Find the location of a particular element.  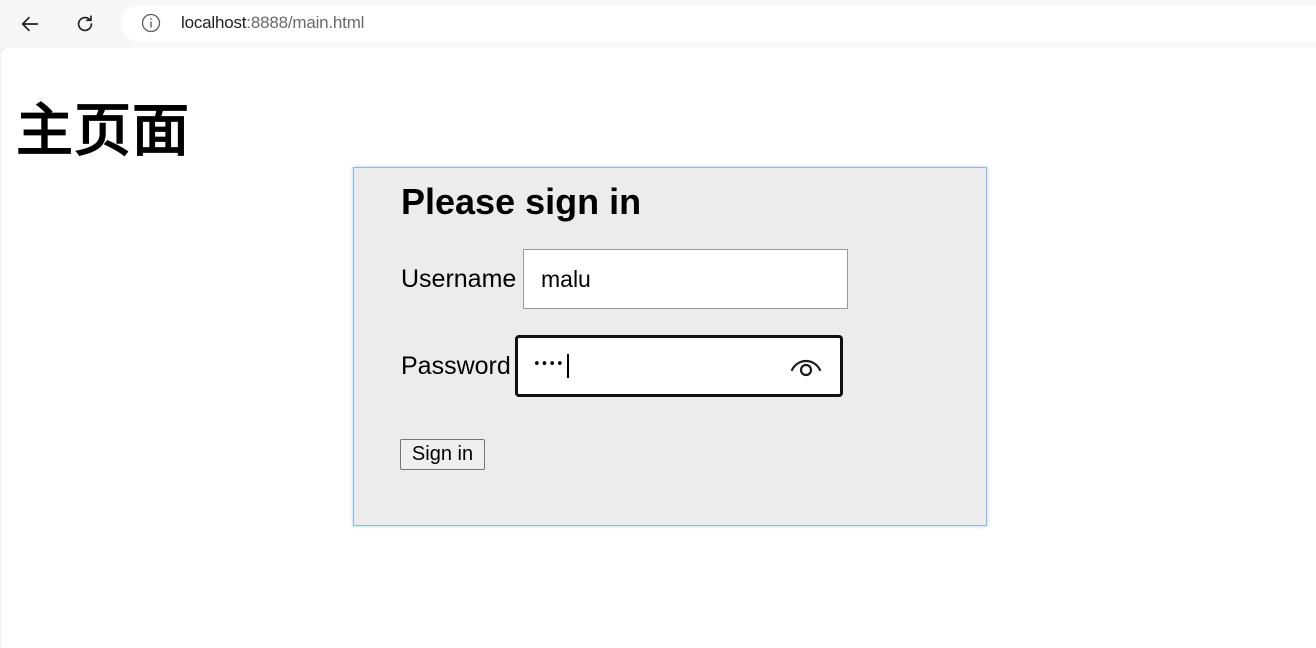

eye-icon is located at coordinates (806, 367).